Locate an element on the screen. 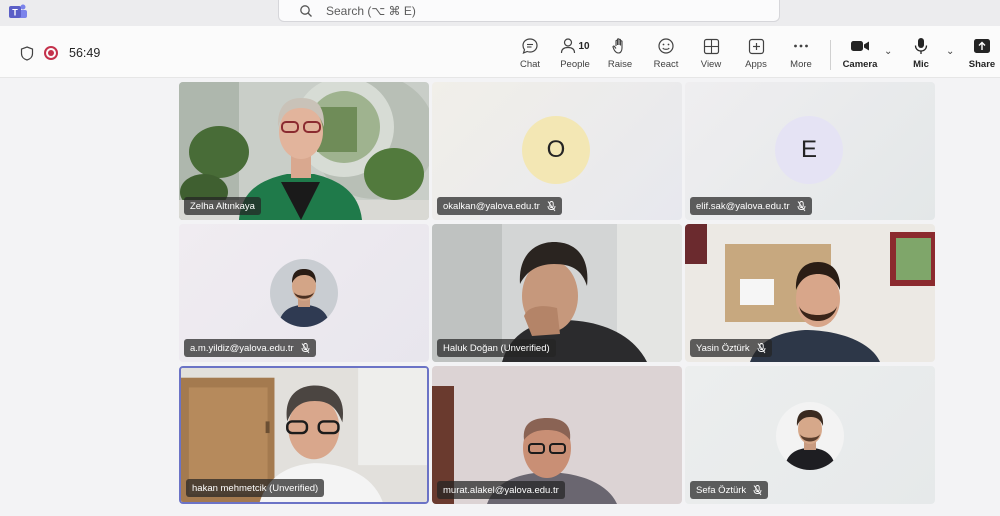 Image resolution: width=1000 pixels, height=516 pixels. search-icon is located at coordinates (306, 11).